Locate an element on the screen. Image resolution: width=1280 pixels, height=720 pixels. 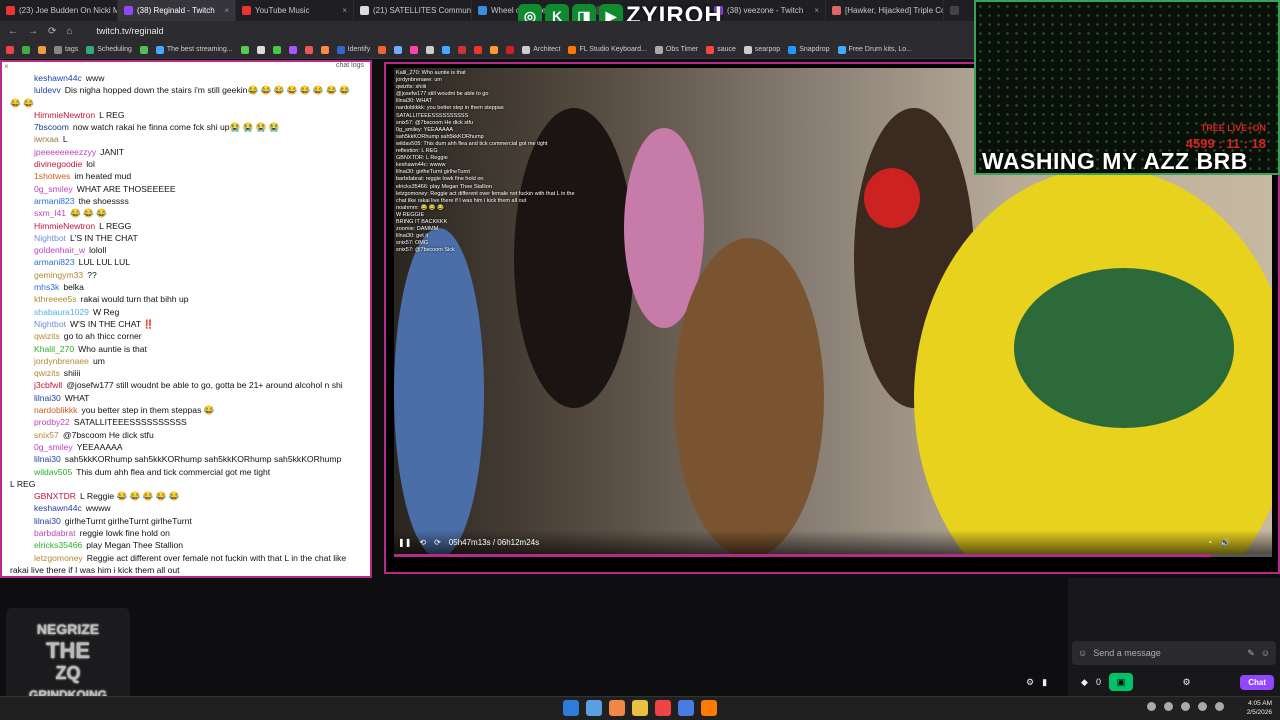
bookmark-item: Obs Timer is located at coordinates (676, 49).